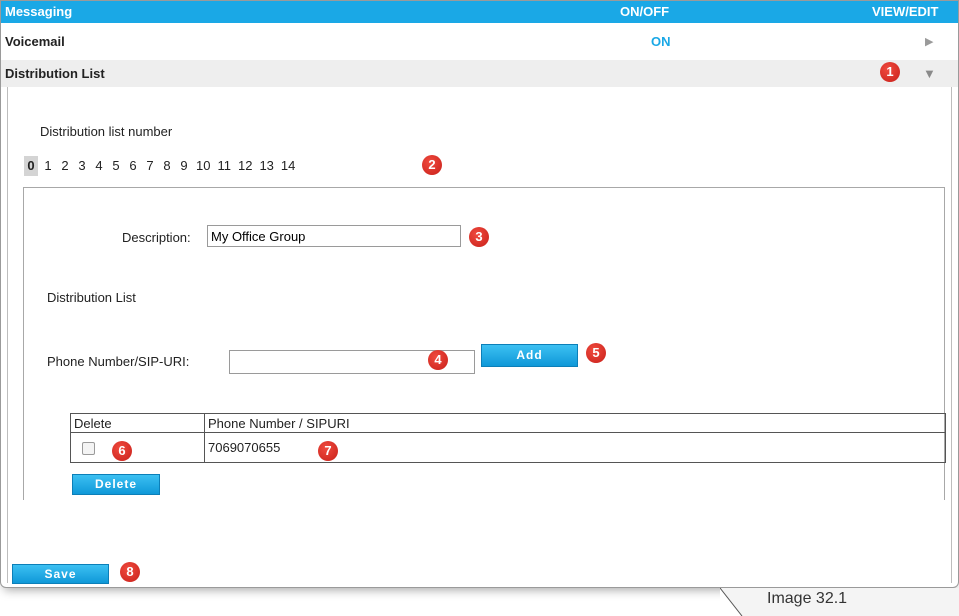 The width and height of the screenshot is (959, 616). I want to click on table-row: 7069070655, so click(508, 447).